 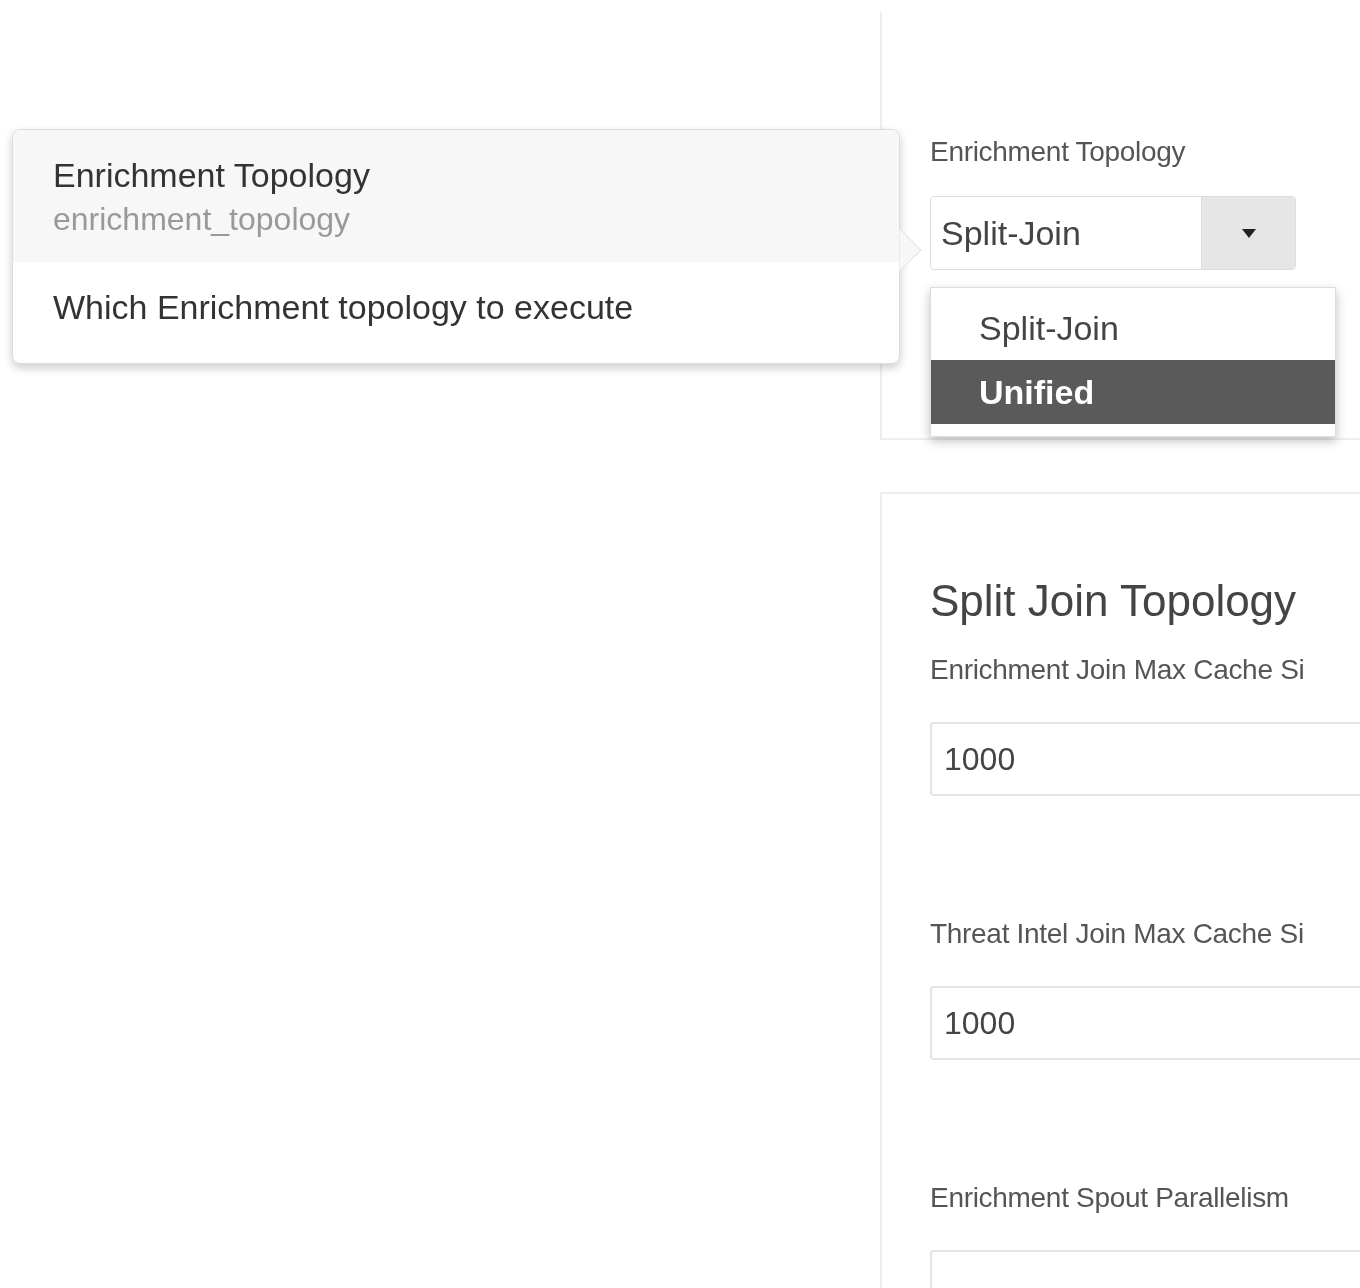 What do you see at coordinates (1133, 328) in the screenshot?
I see `dropdown-option: Split-Join` at bounding box center [1133, 328].